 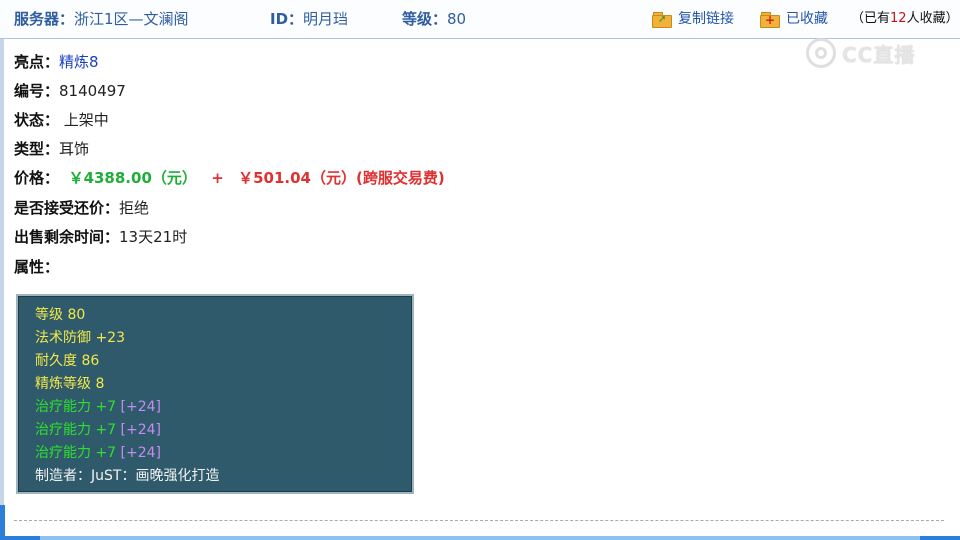 I want to click on attr-heal-2-bonus: [+24], so click(x=141, y=430).